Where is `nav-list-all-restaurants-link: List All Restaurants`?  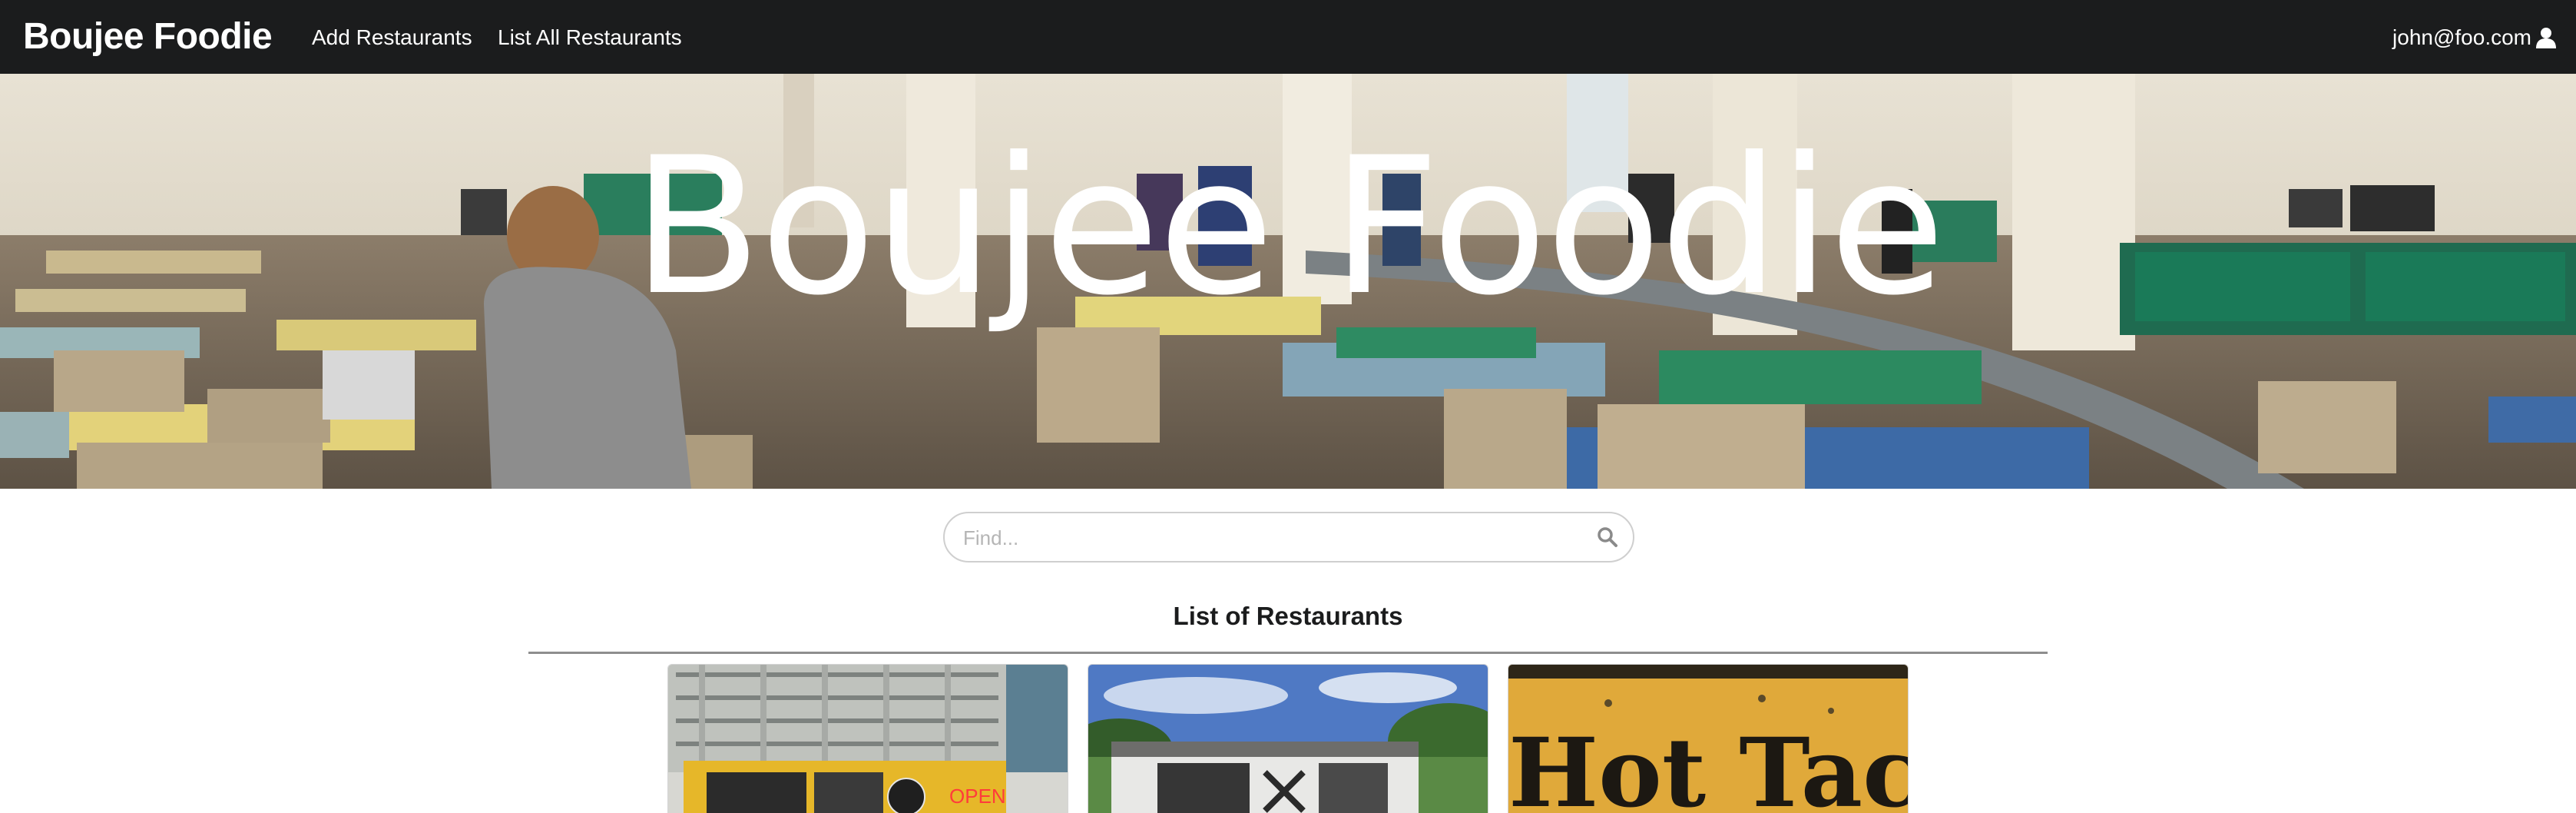 nav-list-all-restaurants-link: List All Restaurants is located at coordinates (590, 38).